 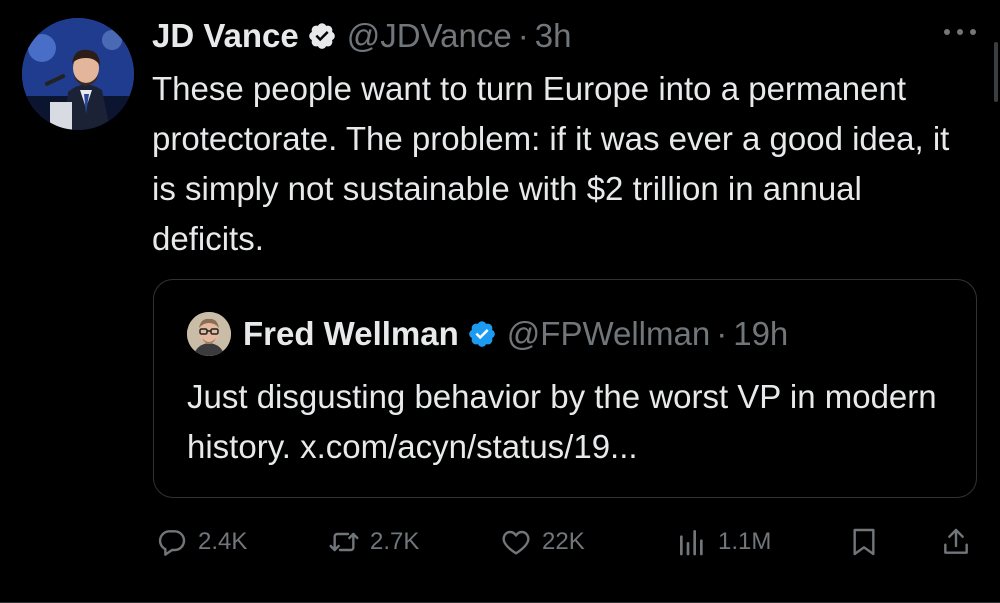 I want to click on repost-button: 2.7K, so click(x=373, y=542).